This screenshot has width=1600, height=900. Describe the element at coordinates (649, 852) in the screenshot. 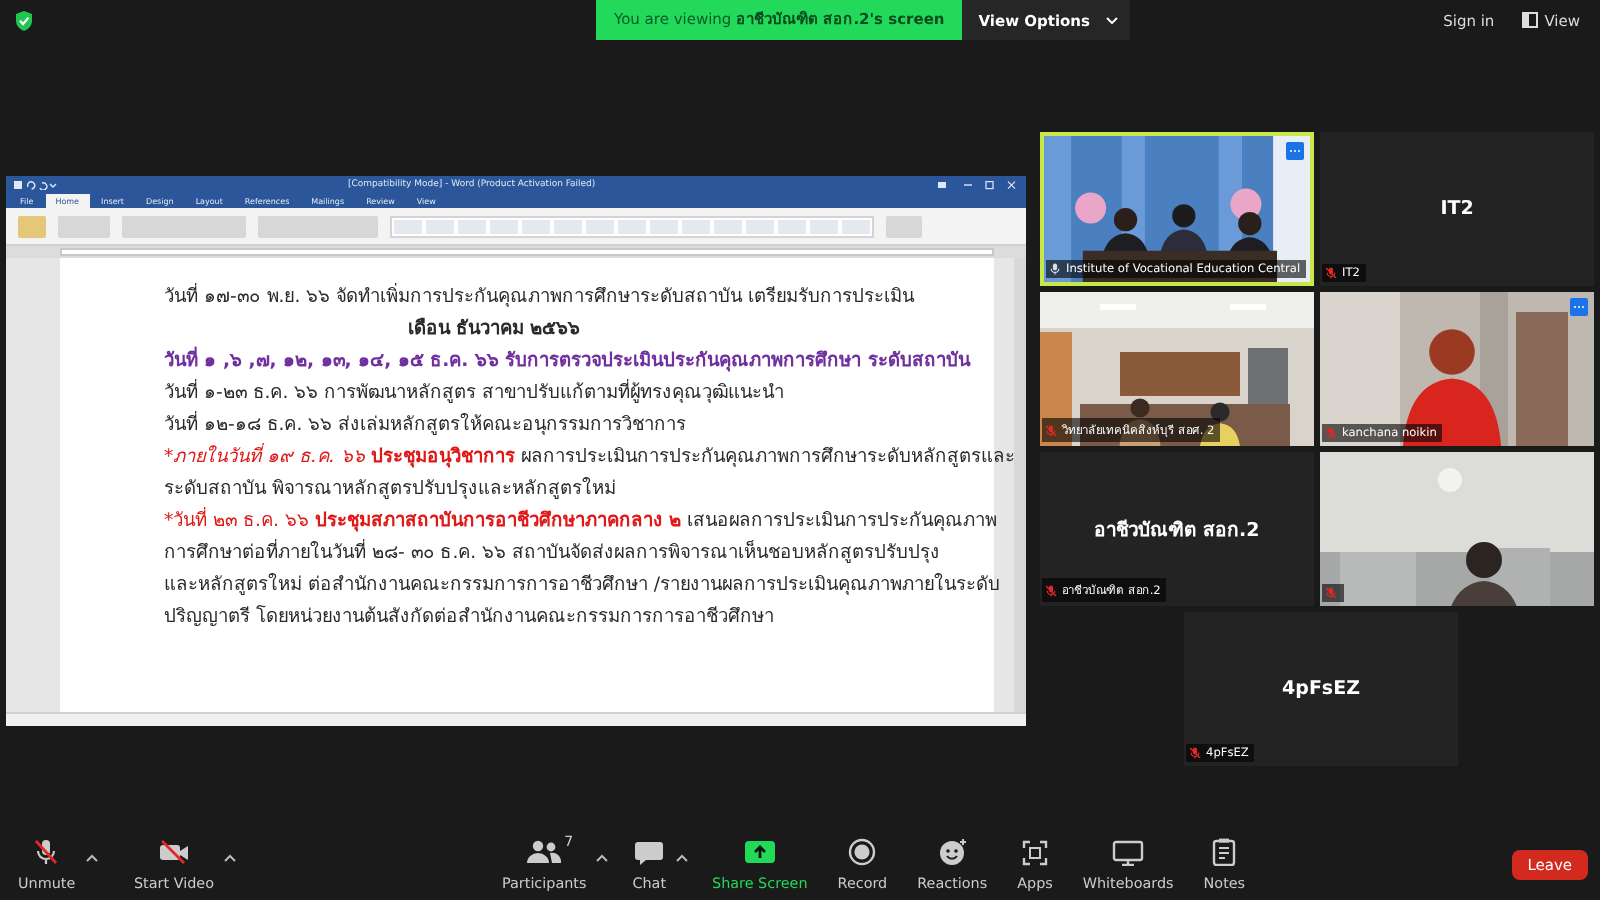

I see `chat-bubble-icon` at that location.